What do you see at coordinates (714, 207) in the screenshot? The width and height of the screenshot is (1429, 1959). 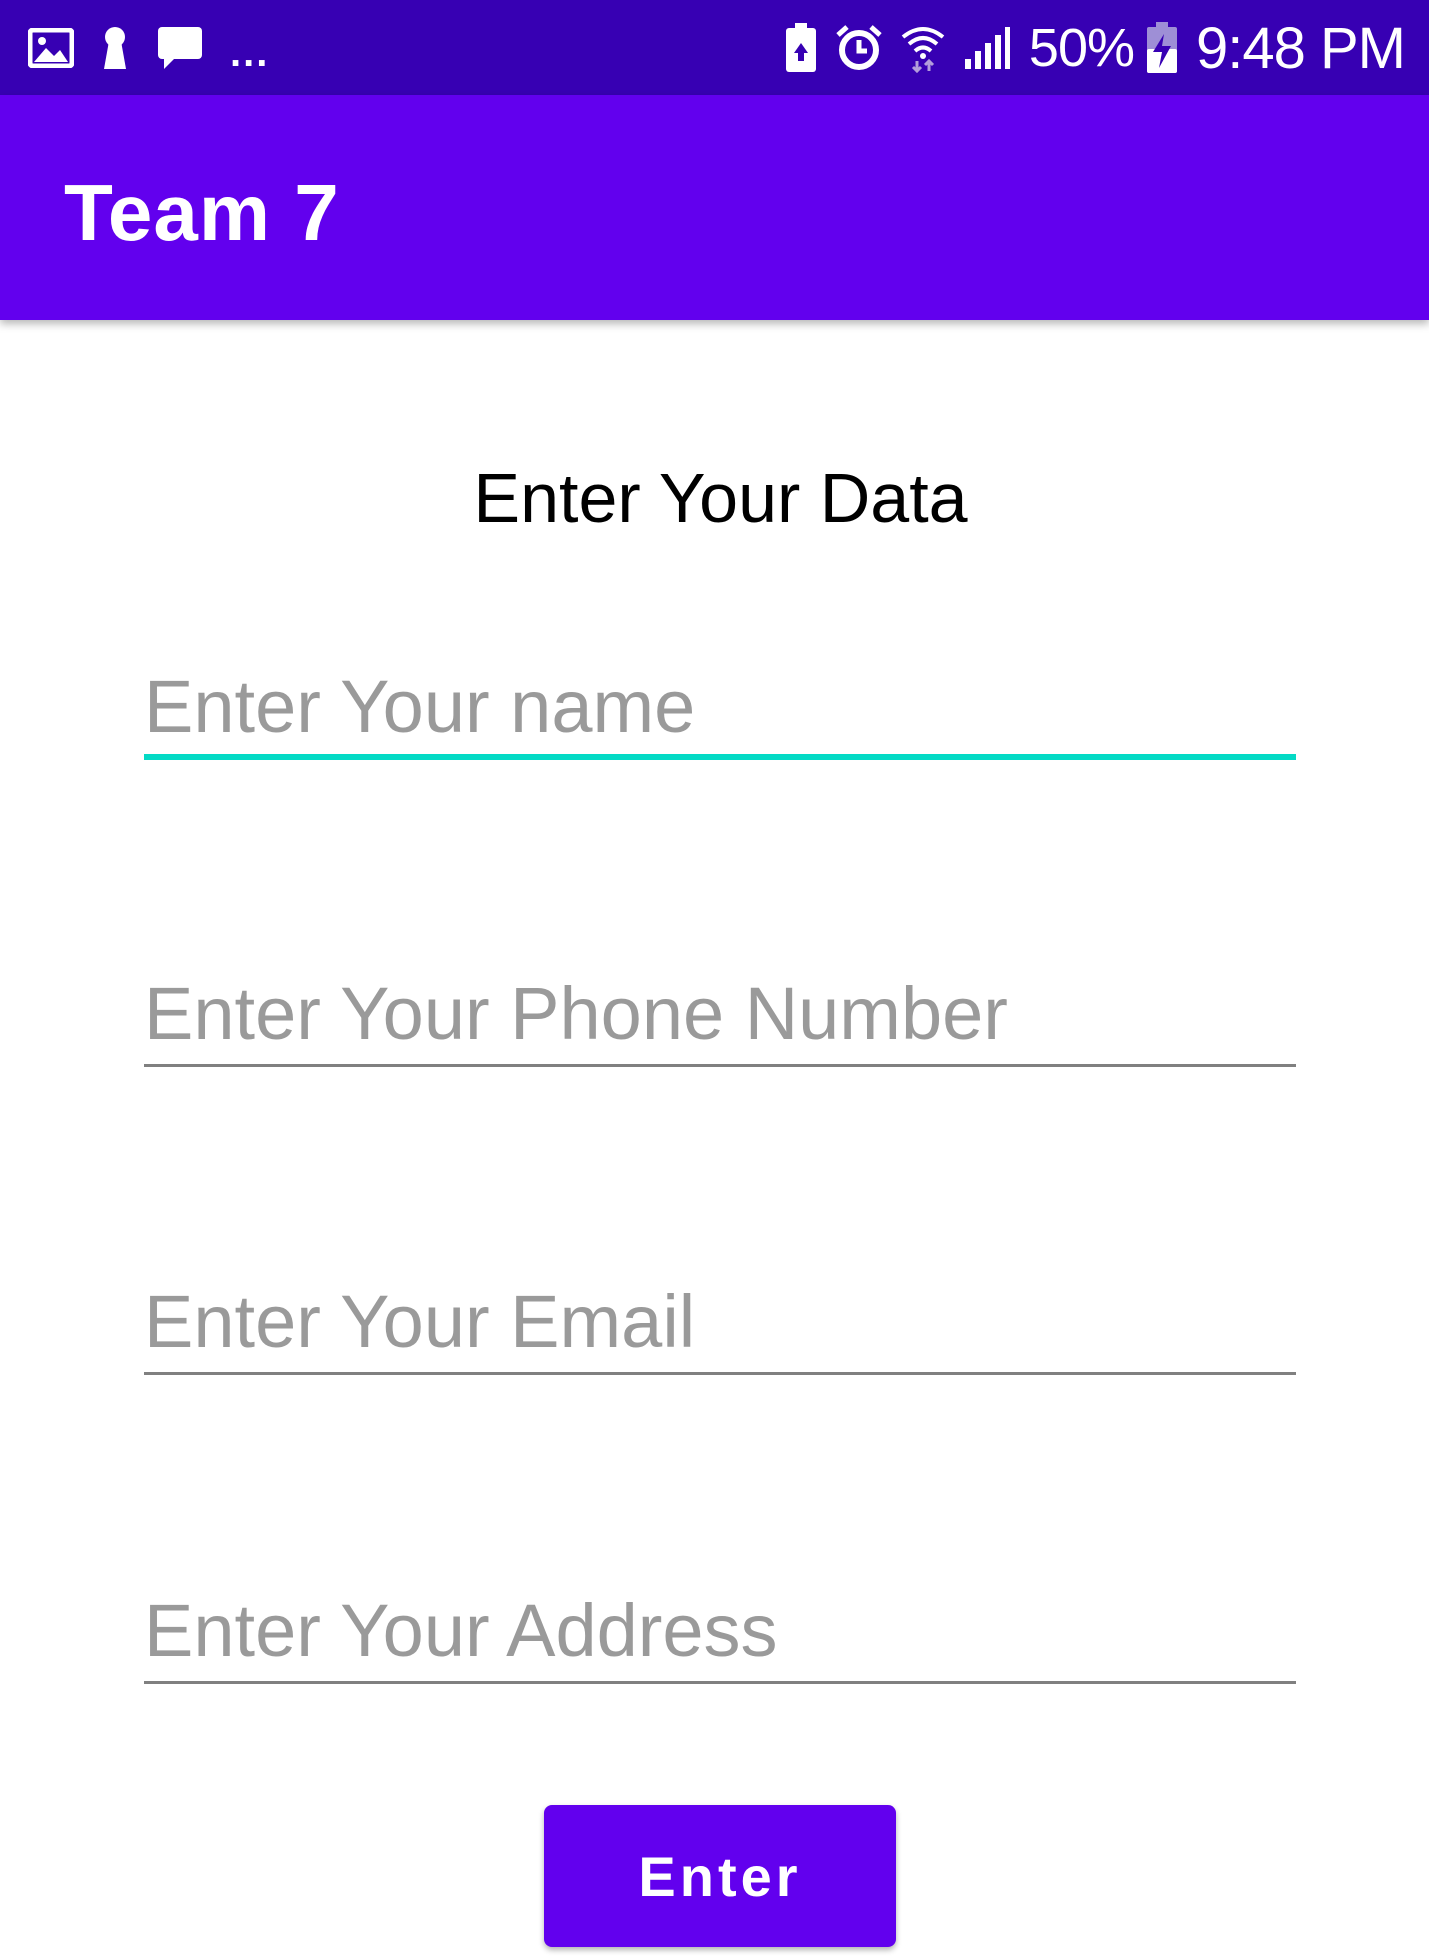 I see `app-bar: Team 7` at bounding box center [714, 207].